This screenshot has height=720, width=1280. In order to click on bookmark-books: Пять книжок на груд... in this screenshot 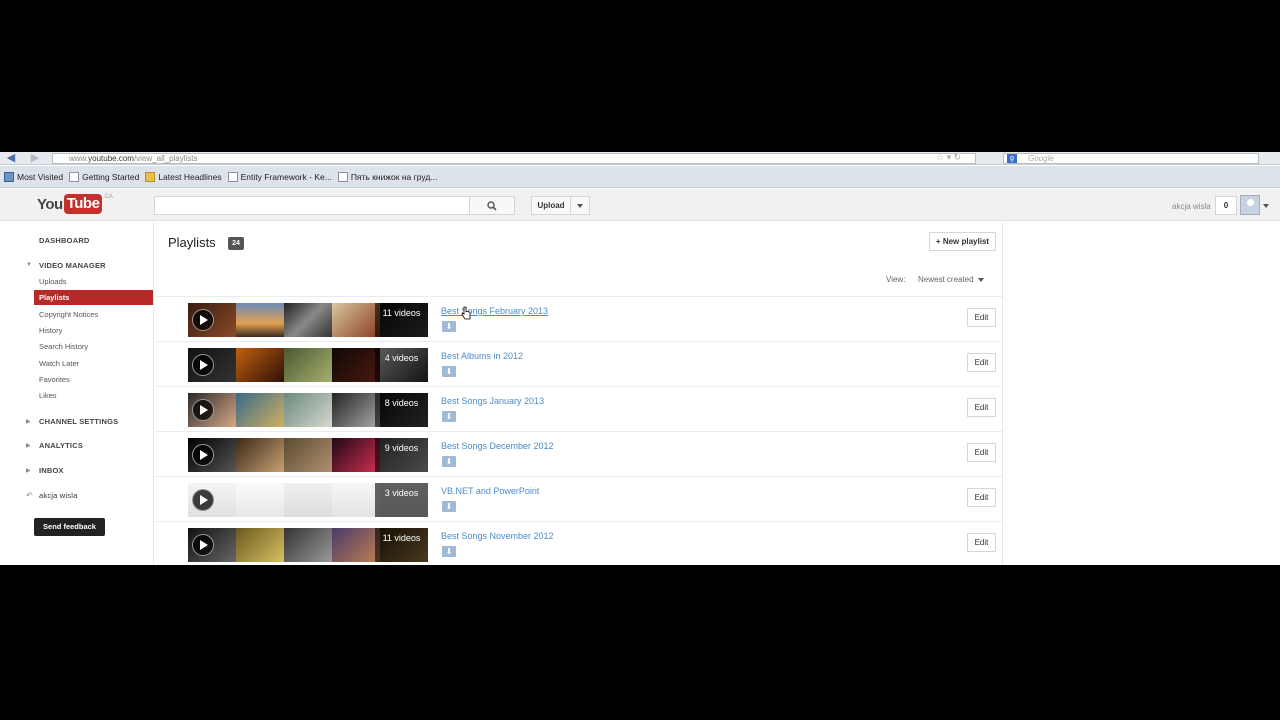, I will do `click(387, 176)`.